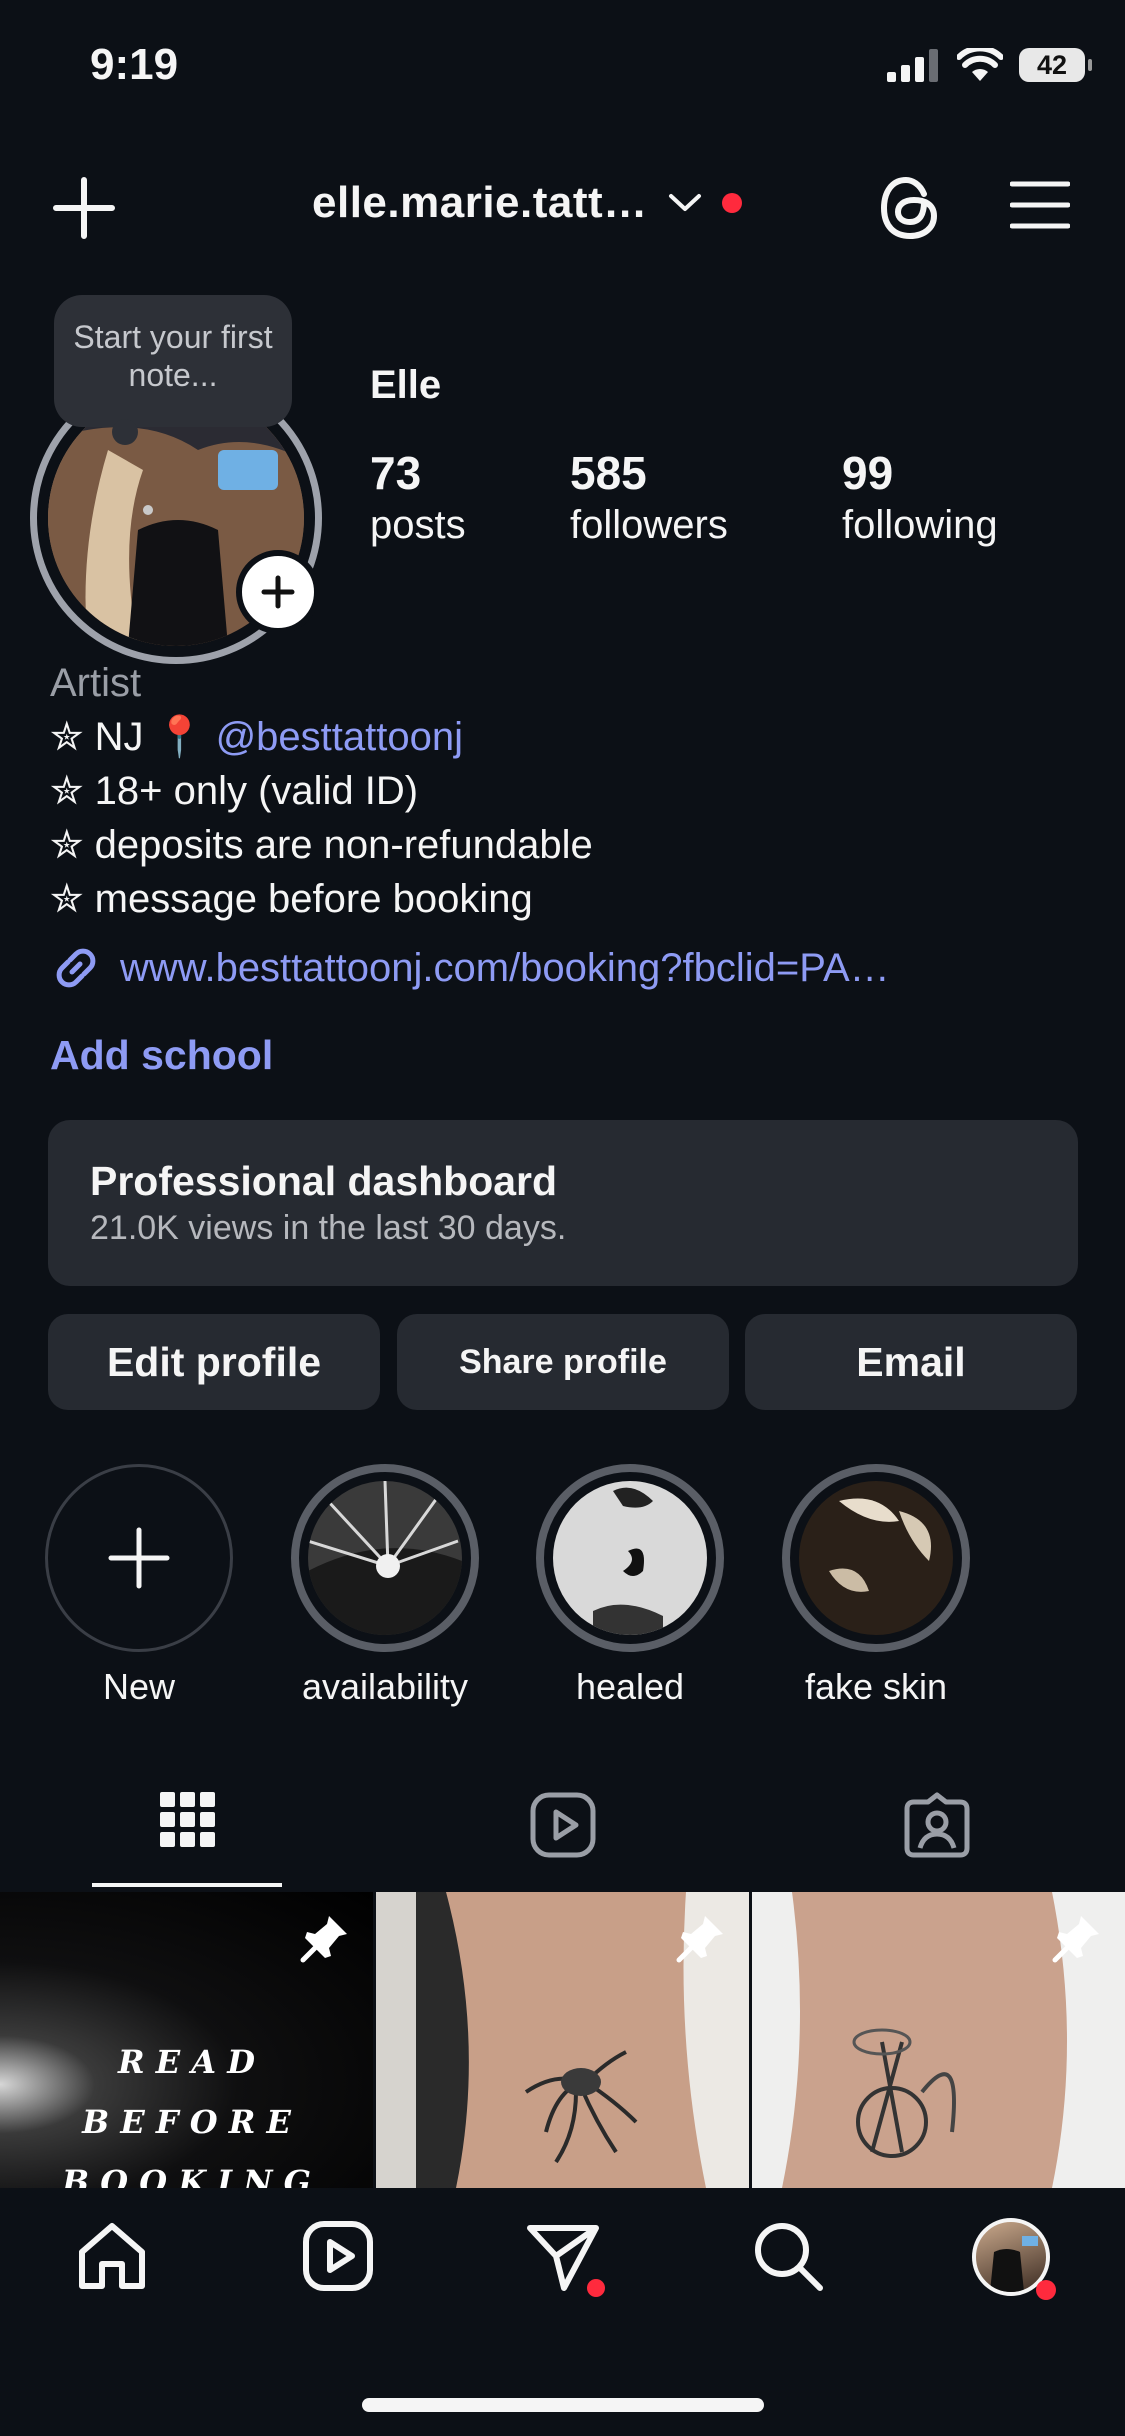 The width and height of the screenshot is (1125, 2436). I want to click on stat-posts: 73 posts, so click(418, 498).